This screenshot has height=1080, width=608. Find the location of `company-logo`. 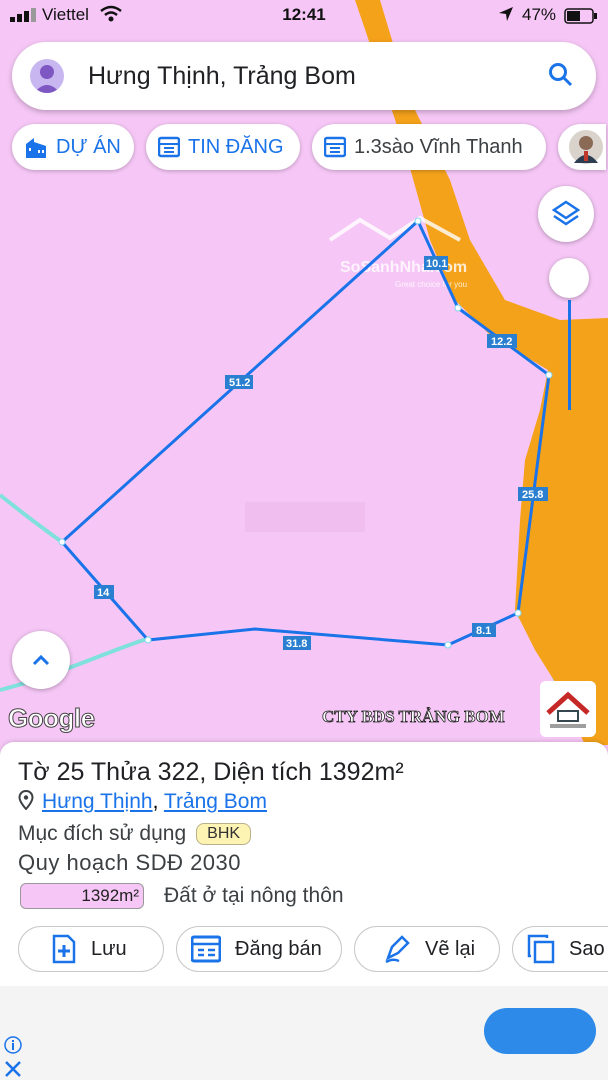

company-logo is located at coordinates (568, 709).